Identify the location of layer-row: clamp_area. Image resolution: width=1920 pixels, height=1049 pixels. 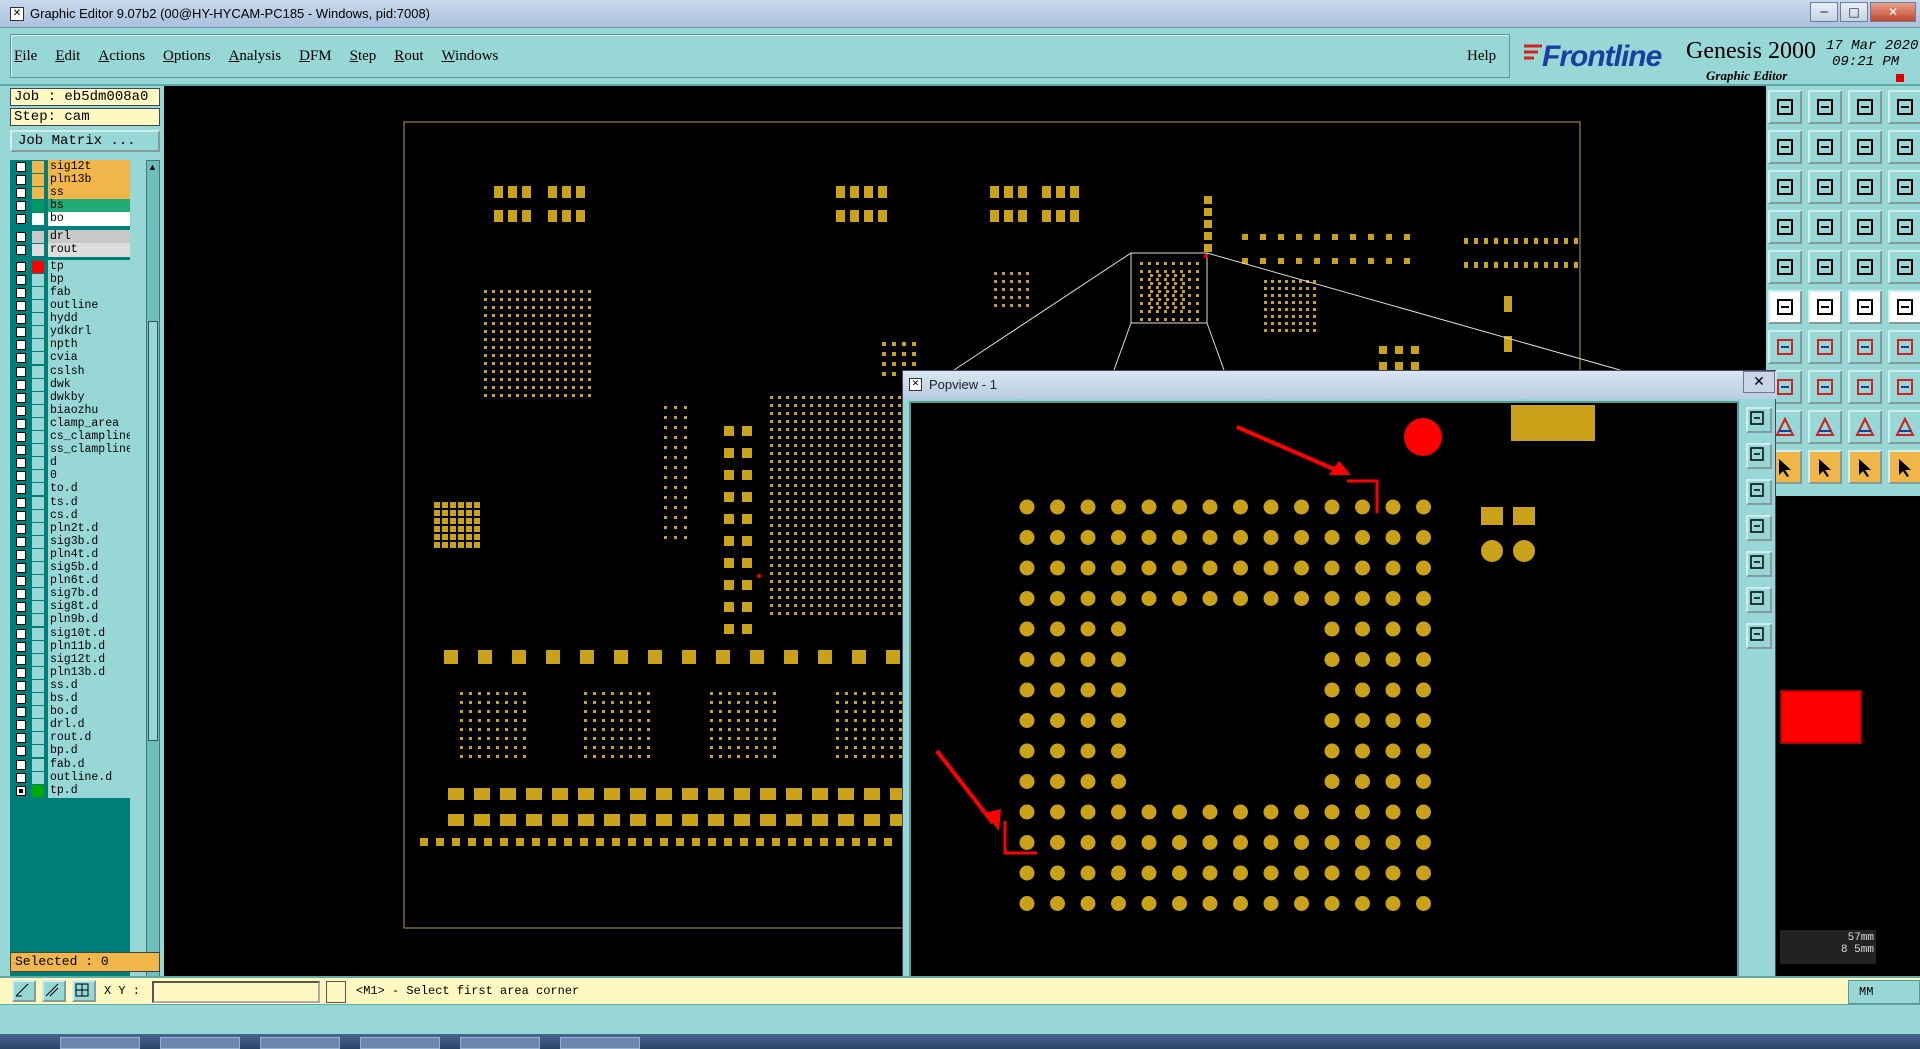
(70, 423).